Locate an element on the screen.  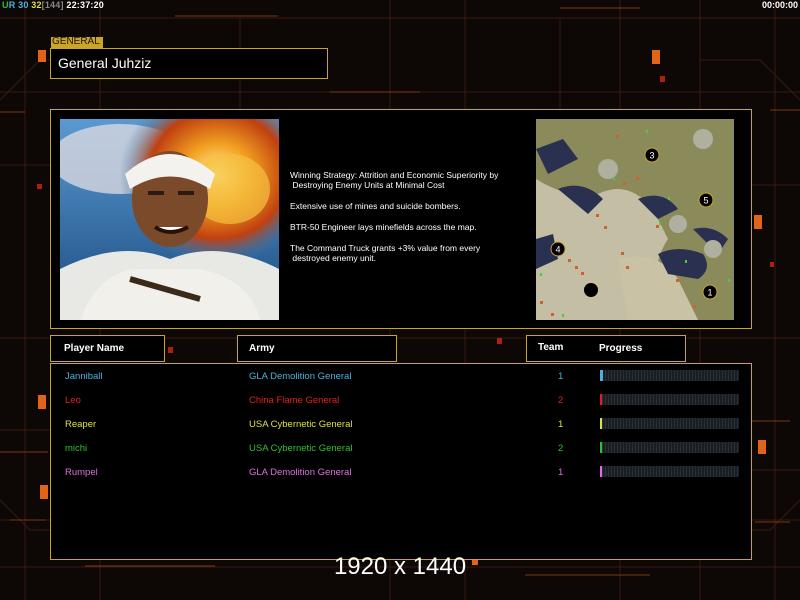
player-row: michi USA Cybernetic General 2 is located at coordinates (401, 448).